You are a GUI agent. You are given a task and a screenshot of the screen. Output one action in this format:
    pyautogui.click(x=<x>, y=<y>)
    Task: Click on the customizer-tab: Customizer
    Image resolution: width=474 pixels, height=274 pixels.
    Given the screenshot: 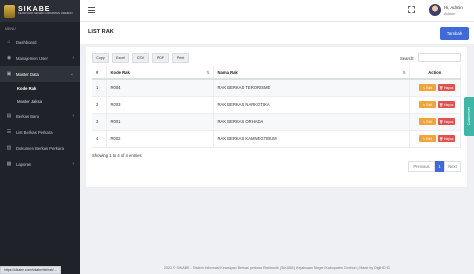 What is the action you would take?
    pyautogui.click(x=469, y=116)
    